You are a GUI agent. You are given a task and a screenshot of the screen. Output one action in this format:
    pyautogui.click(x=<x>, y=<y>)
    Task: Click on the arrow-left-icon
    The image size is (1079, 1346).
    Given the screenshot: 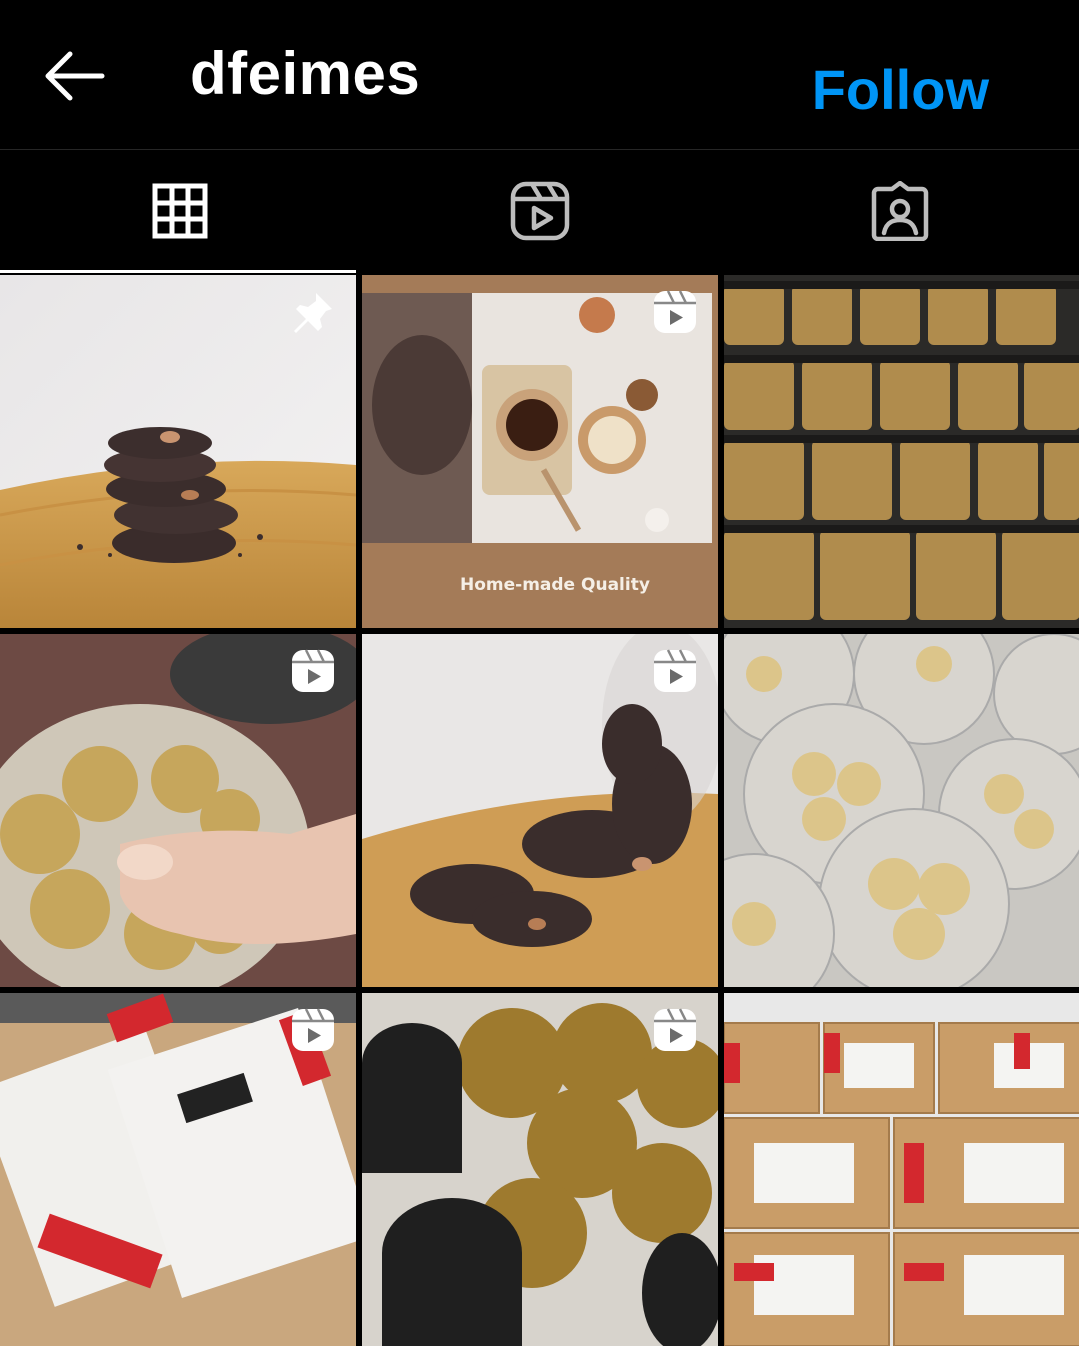 What is the action you would take?
    pyautogui.click(x=75, y=76)
    